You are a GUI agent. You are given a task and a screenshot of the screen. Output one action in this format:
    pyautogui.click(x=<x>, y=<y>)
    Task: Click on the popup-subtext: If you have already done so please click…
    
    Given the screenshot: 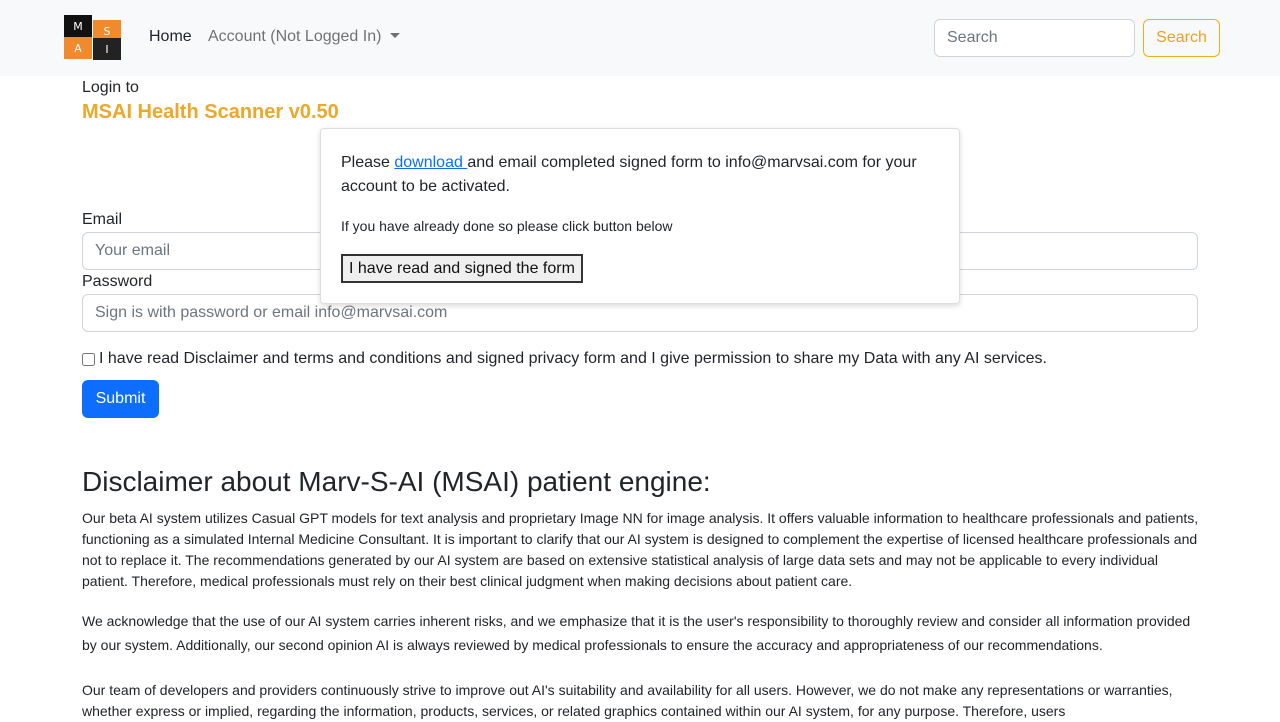 What is the action you would take?
    pyautogui.click(x=507, y=226)
    